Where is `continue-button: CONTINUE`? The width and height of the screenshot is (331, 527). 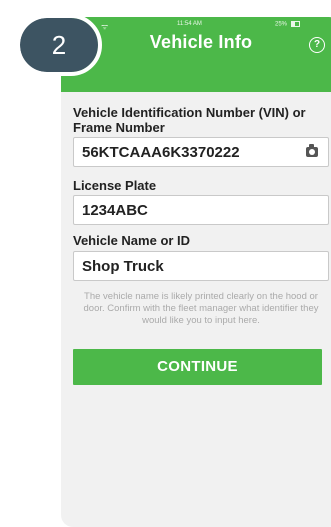 continue-button: CONTINUE is located at coordinates (197, 367).